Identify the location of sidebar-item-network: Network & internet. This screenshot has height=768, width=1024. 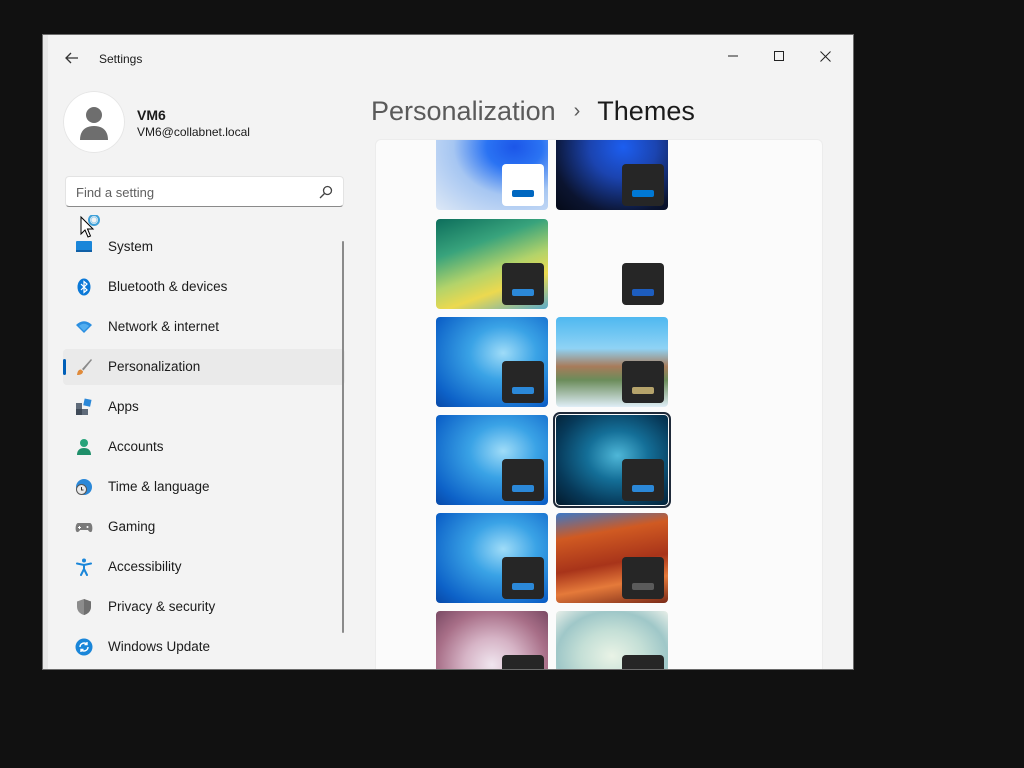
(204, 327).